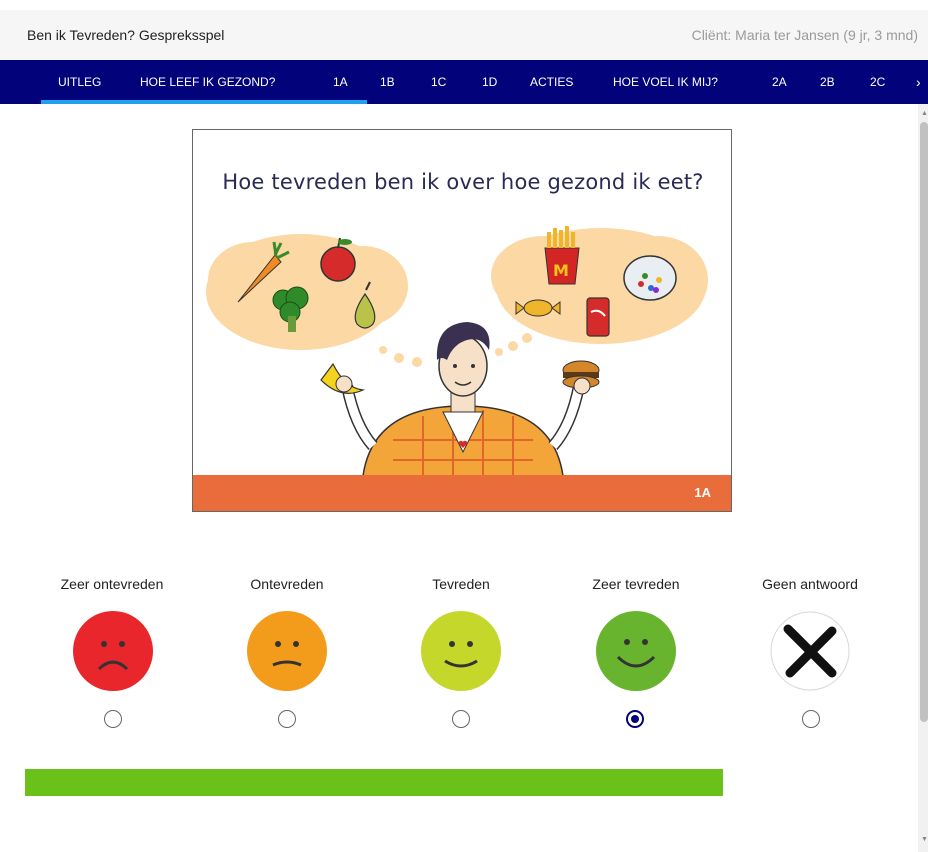 The image size is (928, 852). What do you see at coordinates (489, 82) in the screenshot?
I see `tab-1d: 1D` at bounding box center [489, 82].